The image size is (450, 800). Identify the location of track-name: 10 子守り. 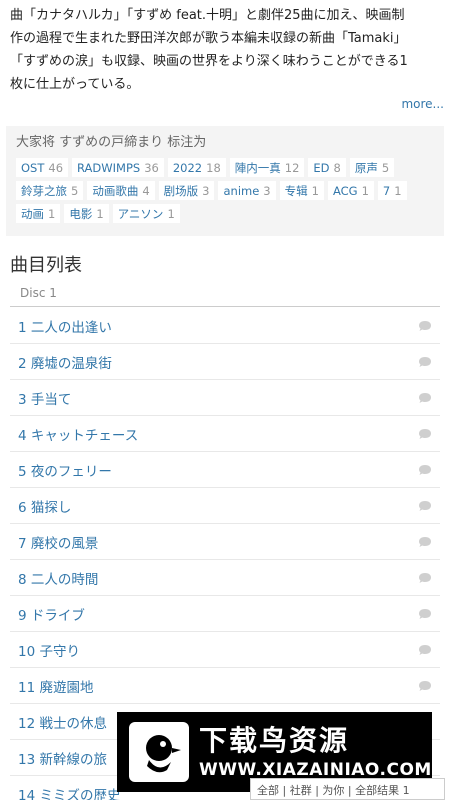
(49, 650).